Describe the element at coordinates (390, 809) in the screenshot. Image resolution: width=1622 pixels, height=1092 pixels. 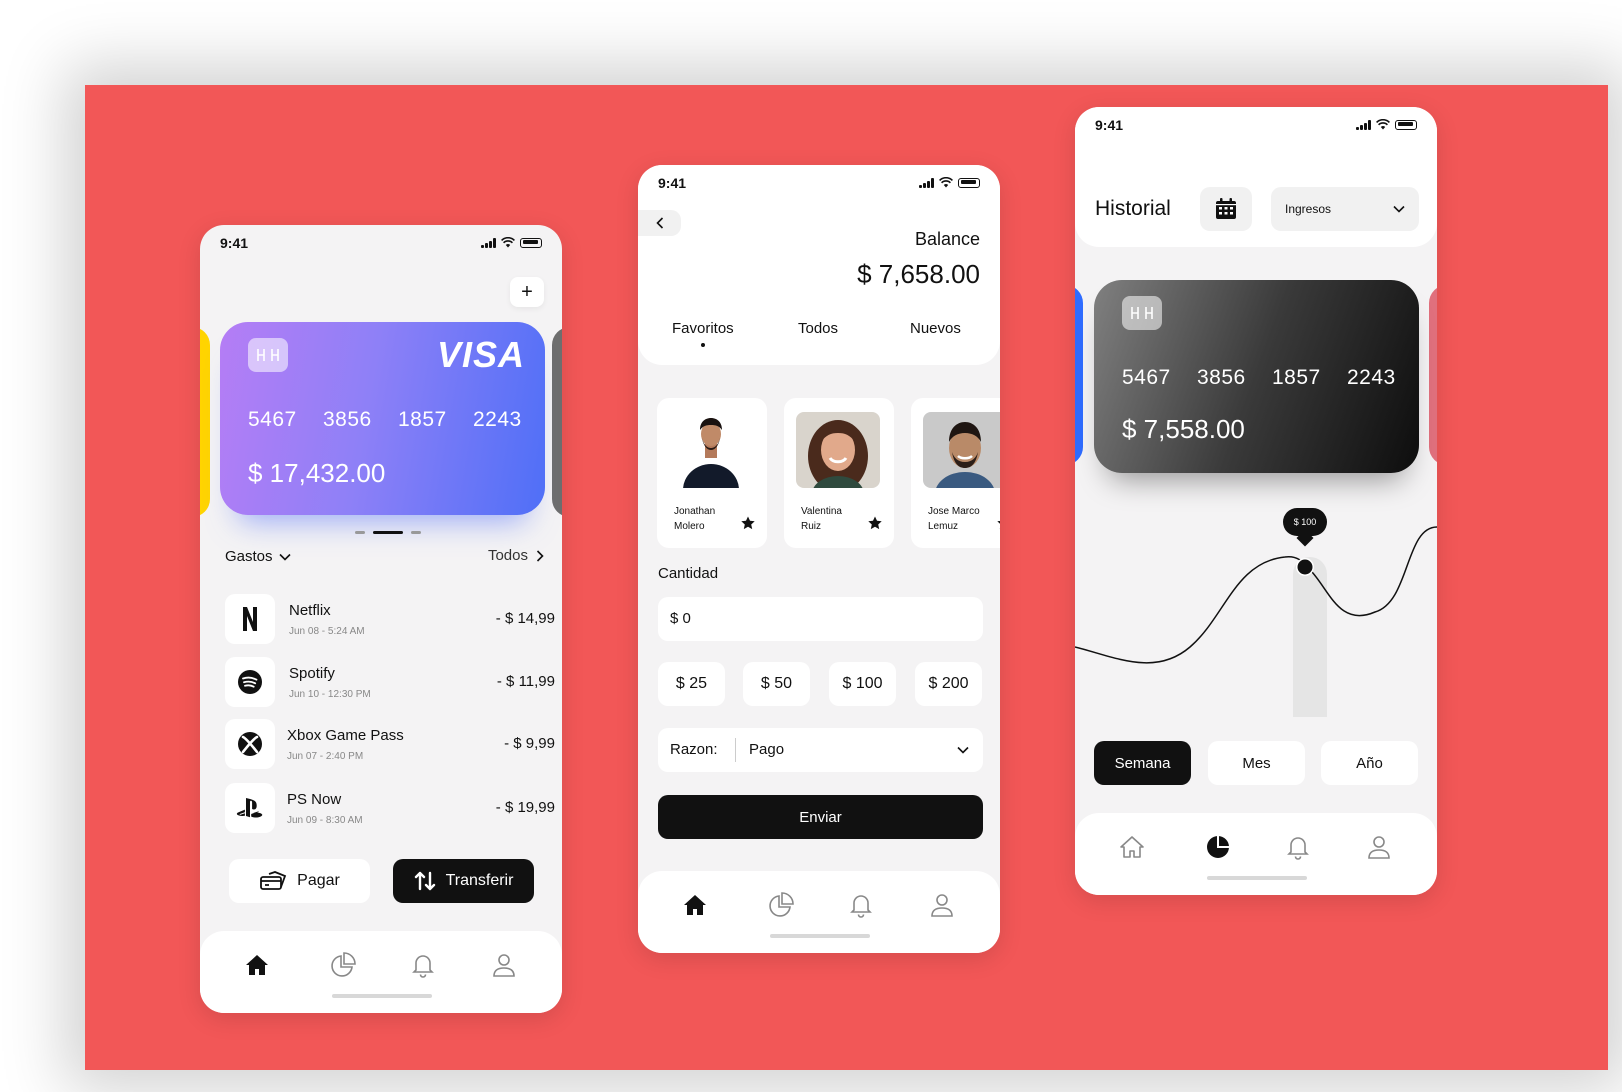
I see `transaction-row: PS Now Jun 09 - 8:30 AM - $ 19,99` at that location.